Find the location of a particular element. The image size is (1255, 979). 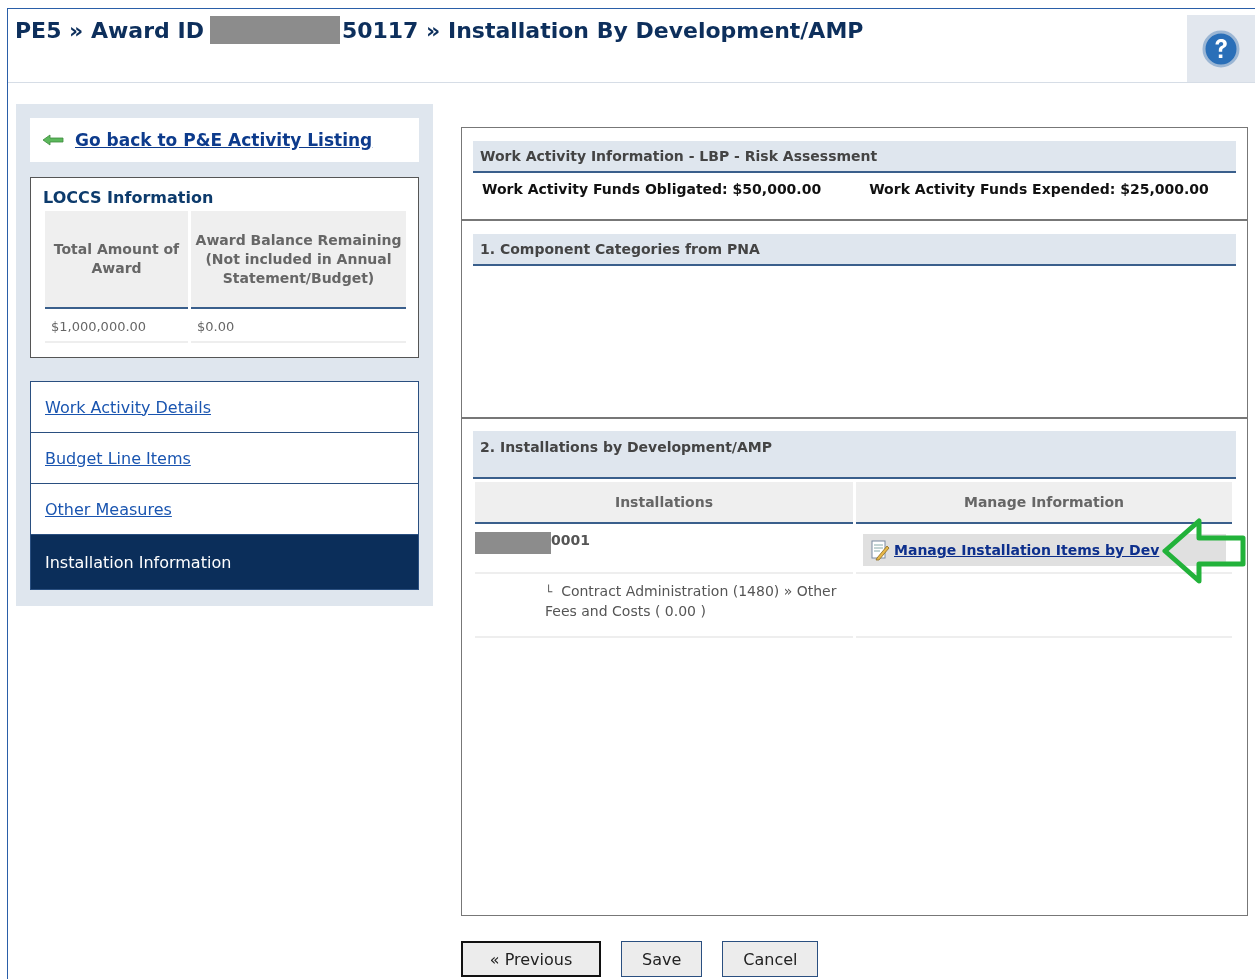

column-header: Award Balance Remaining (Not included in Annual Statement/Budget) is located at coordinates (298, 260).